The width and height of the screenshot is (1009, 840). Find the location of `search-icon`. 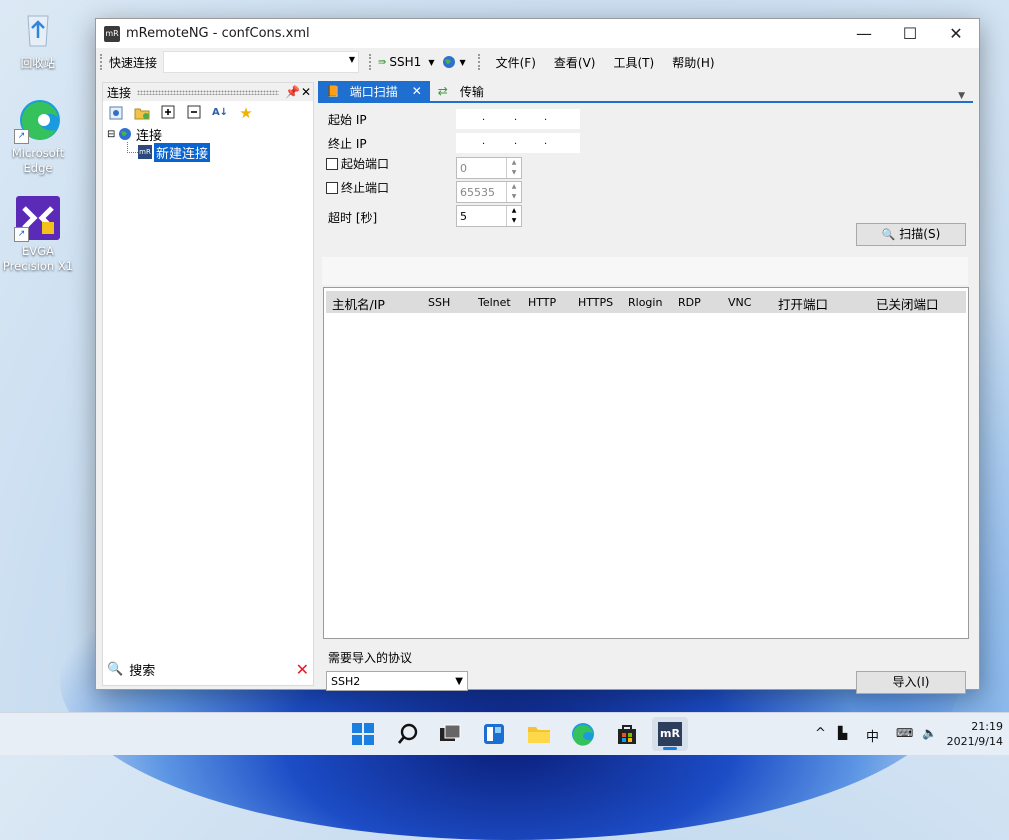

search-icon is located at coordinates (408, 734).